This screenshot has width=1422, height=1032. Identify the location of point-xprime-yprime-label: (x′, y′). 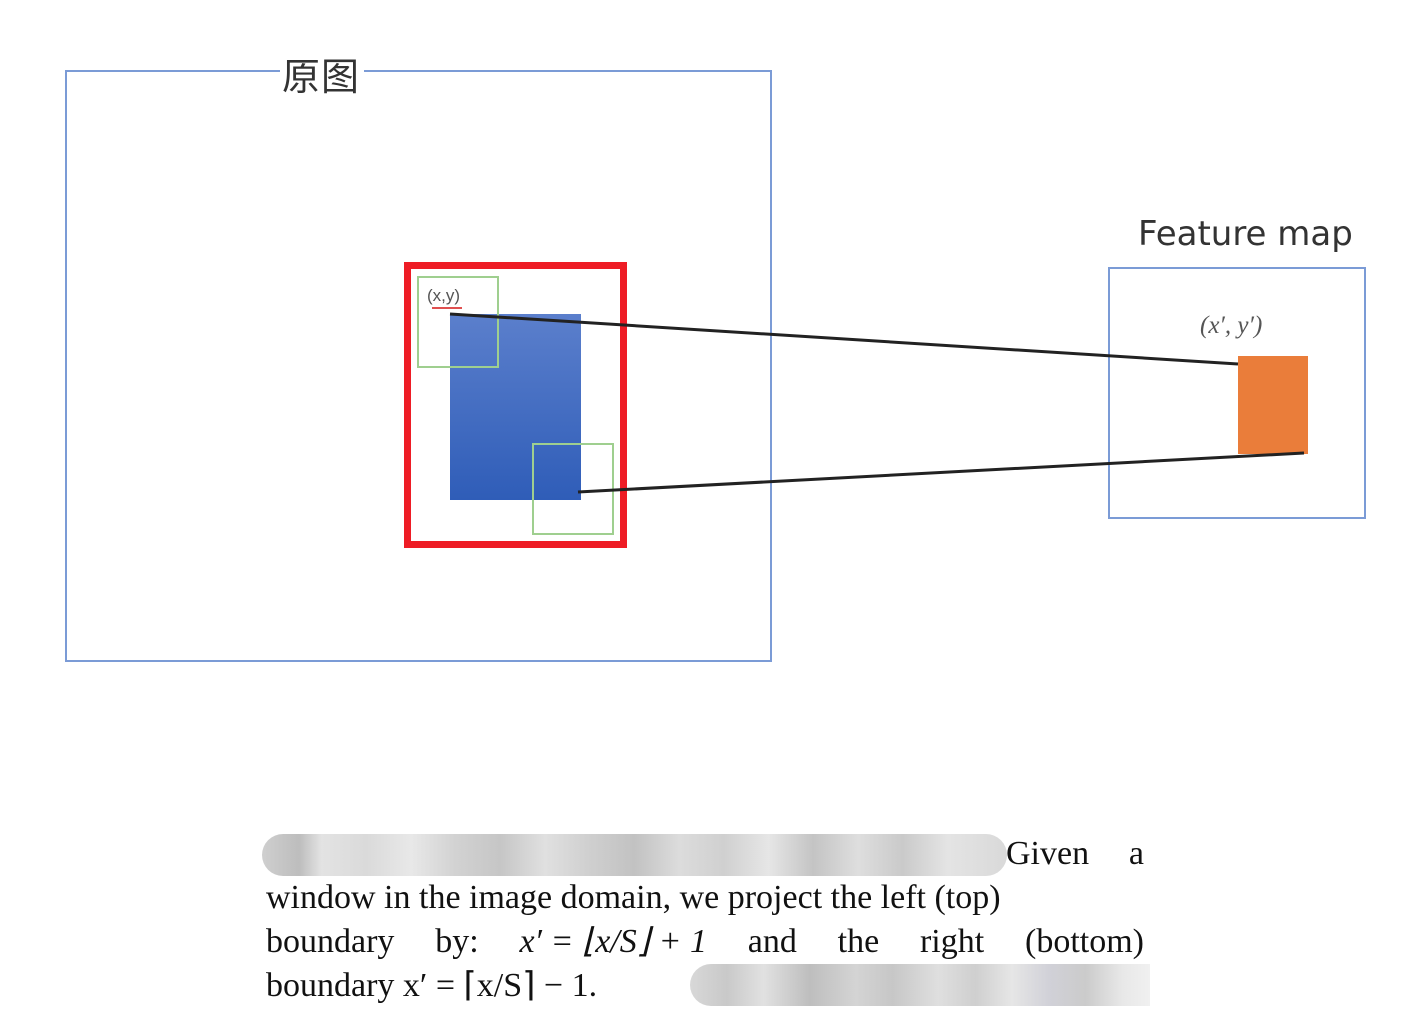
(1231, 325).